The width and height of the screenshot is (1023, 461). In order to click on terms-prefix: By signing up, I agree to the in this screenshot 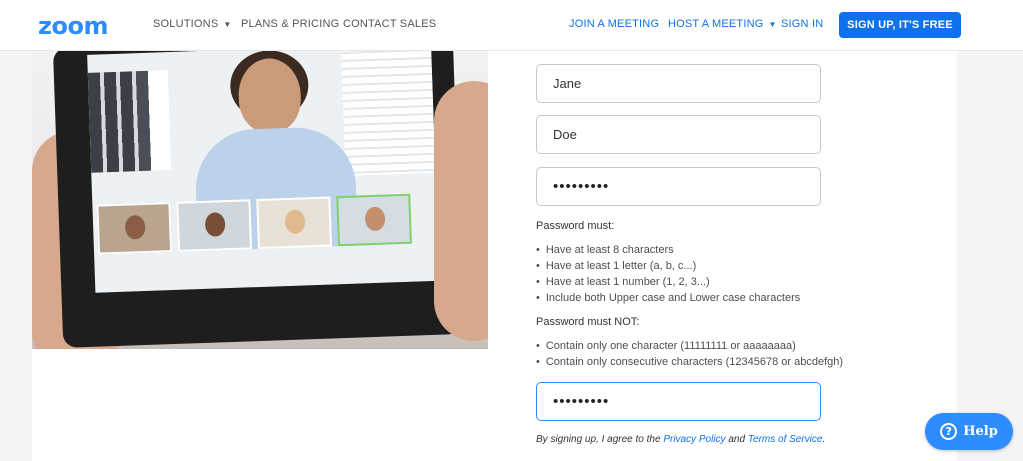, I will do `click(598, 439)`.